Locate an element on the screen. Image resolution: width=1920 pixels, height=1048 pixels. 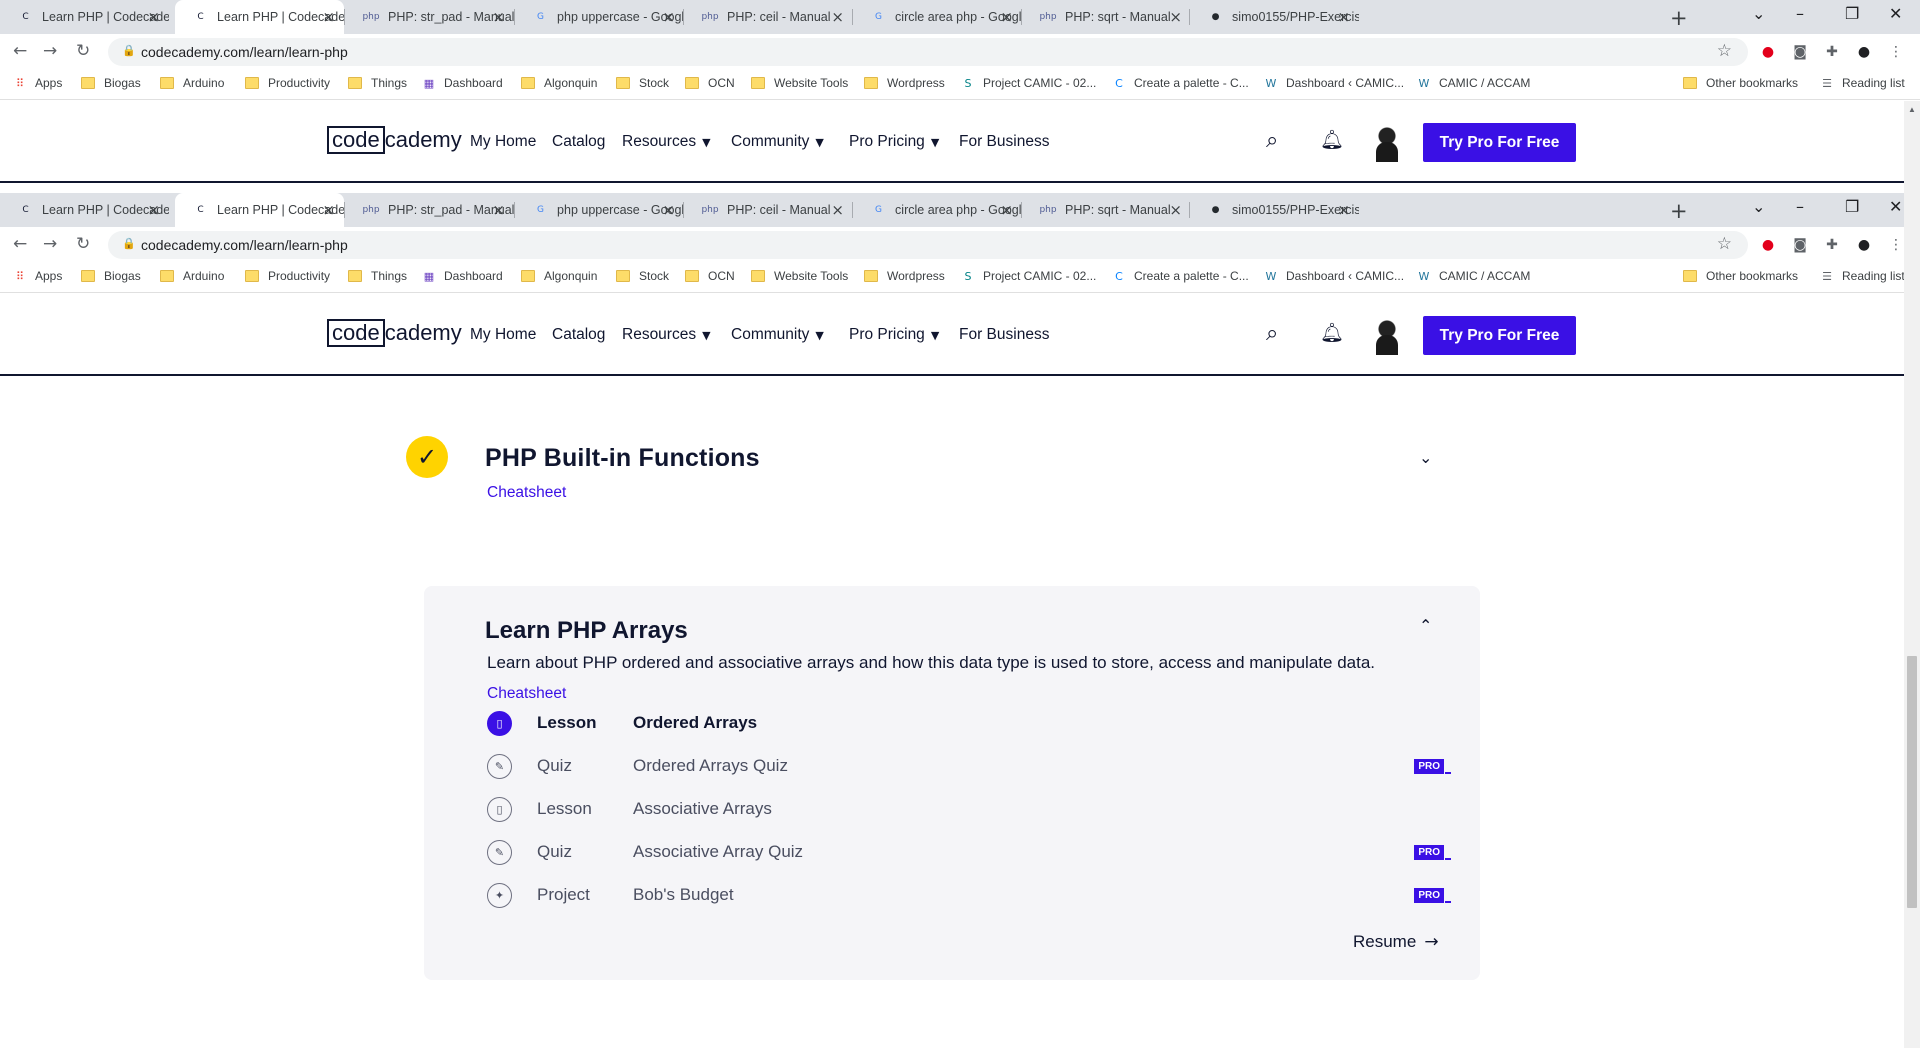
cheatsheet-link: Cheatsheet is located at coordinates (526, 493).